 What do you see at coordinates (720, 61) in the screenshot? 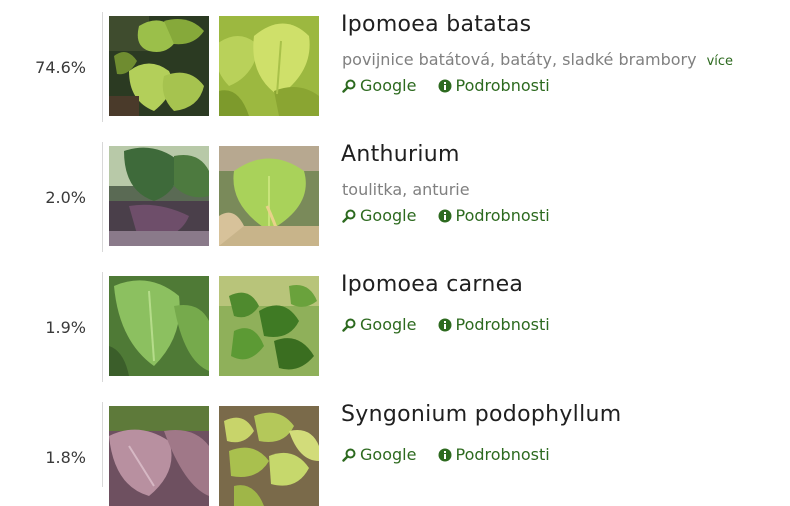
I see `more-link: více` at bounding box center [720, 61].